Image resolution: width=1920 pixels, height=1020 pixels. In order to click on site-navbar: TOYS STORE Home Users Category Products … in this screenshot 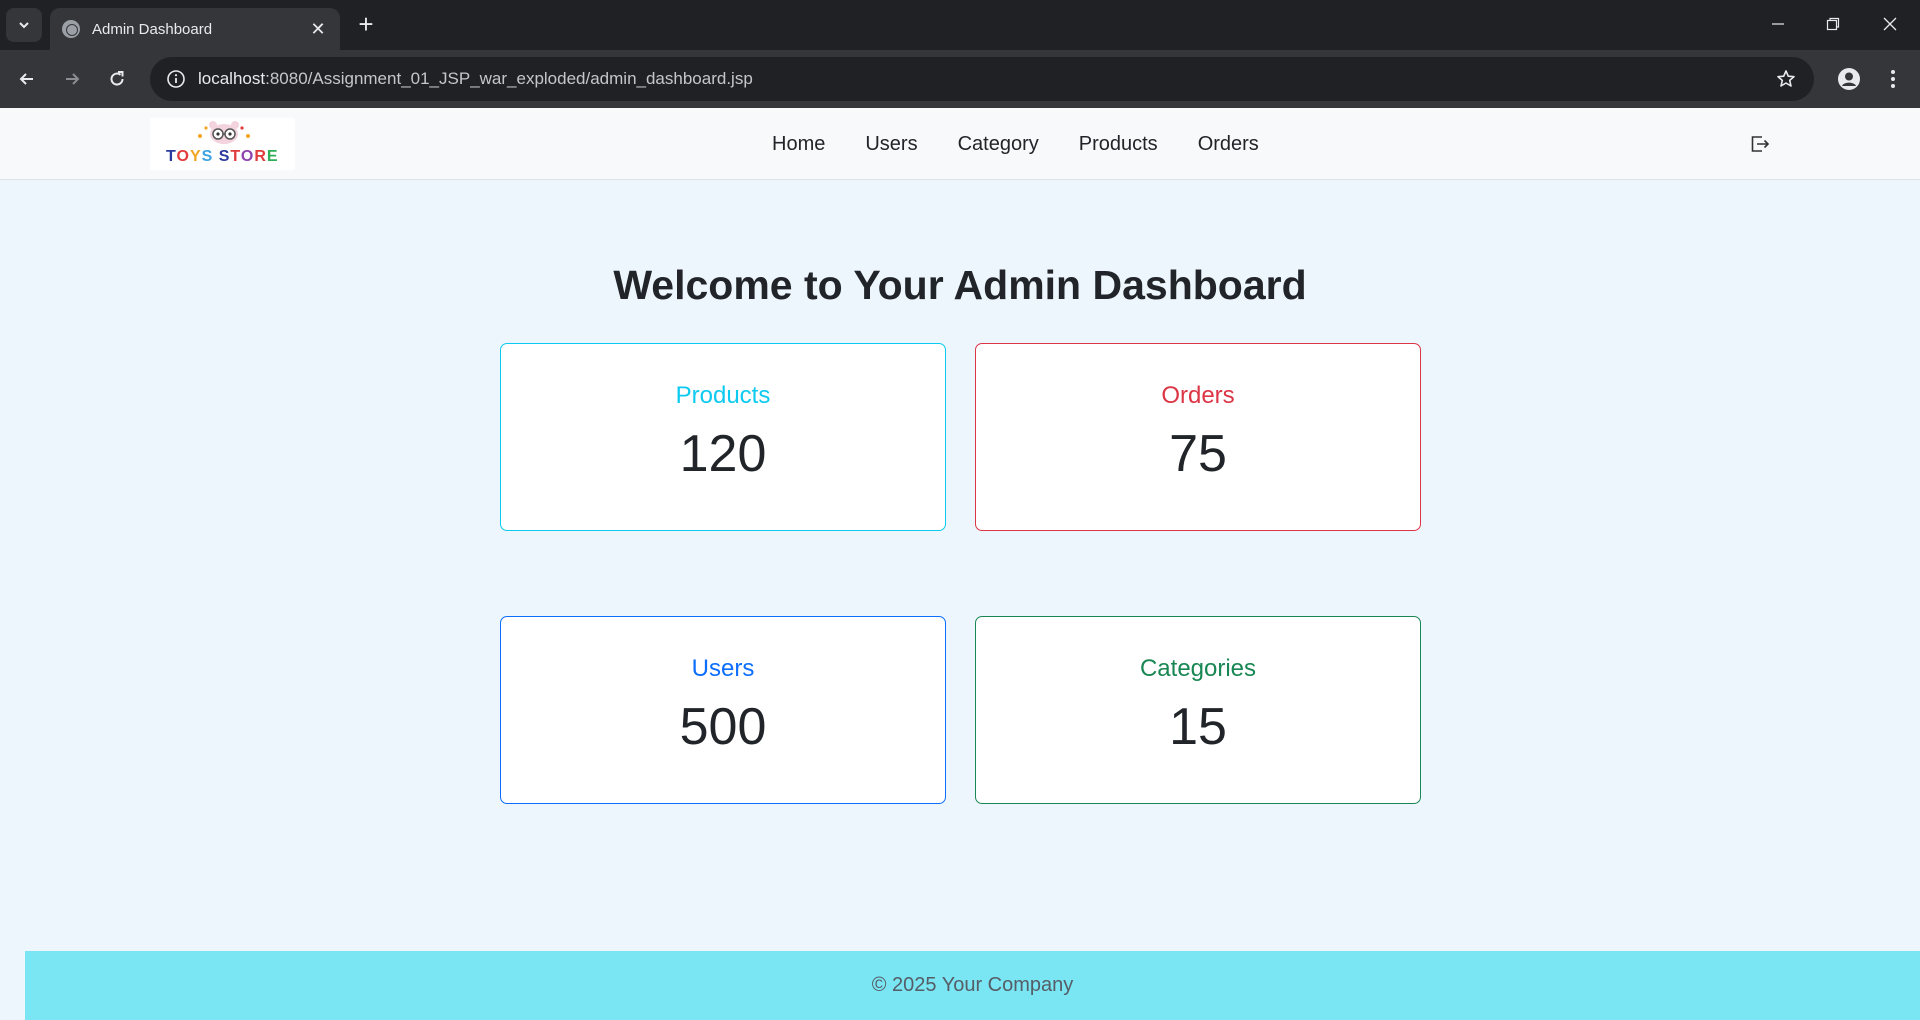, I will do `click(960, 144)`.